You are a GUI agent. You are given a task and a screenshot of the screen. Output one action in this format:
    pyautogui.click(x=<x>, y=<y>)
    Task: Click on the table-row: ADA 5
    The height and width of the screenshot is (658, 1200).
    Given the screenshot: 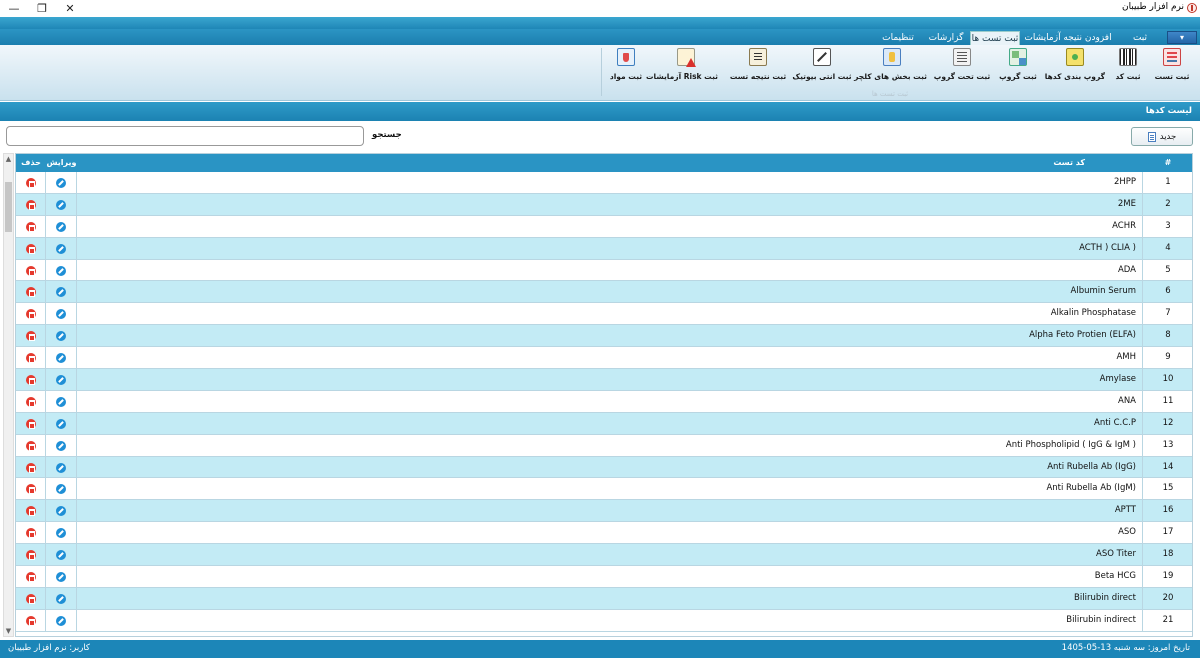 What is the action you would take?
    pyautogui.click(x=604, y=270)
    